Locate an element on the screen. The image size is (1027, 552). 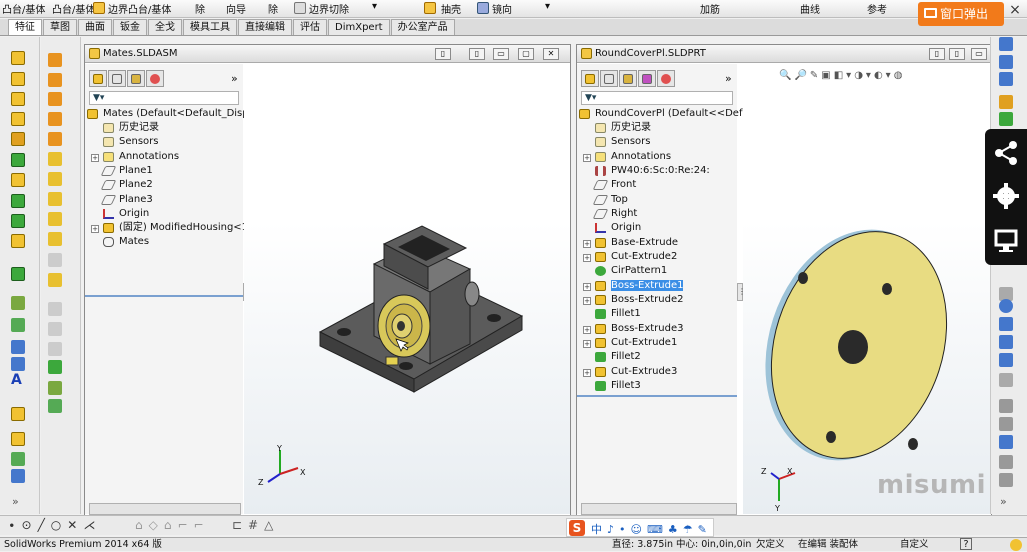
shell-icon is located at coordinates (430, 8).